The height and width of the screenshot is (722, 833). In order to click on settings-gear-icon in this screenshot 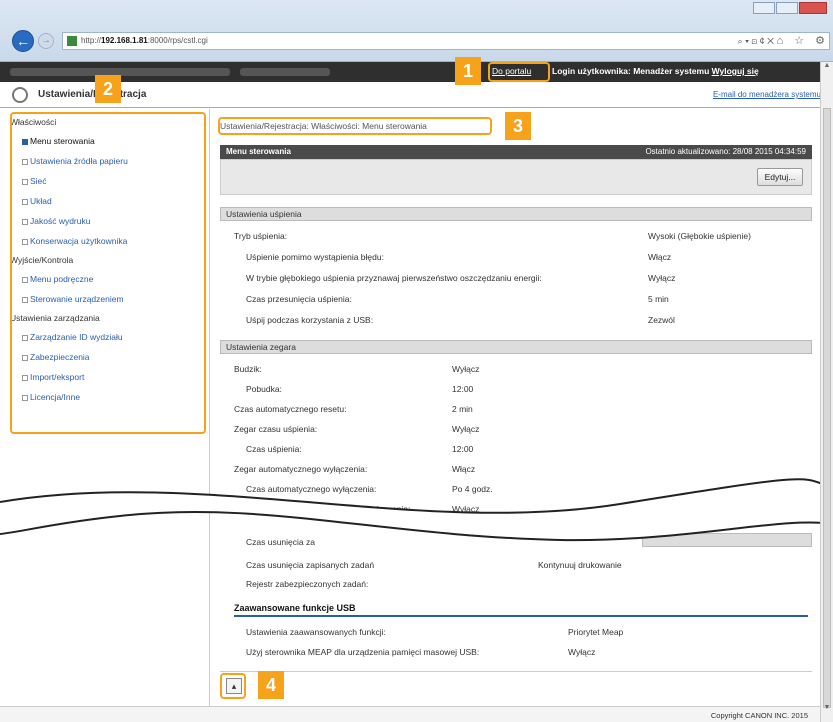, I will do `click(20, 95)`.